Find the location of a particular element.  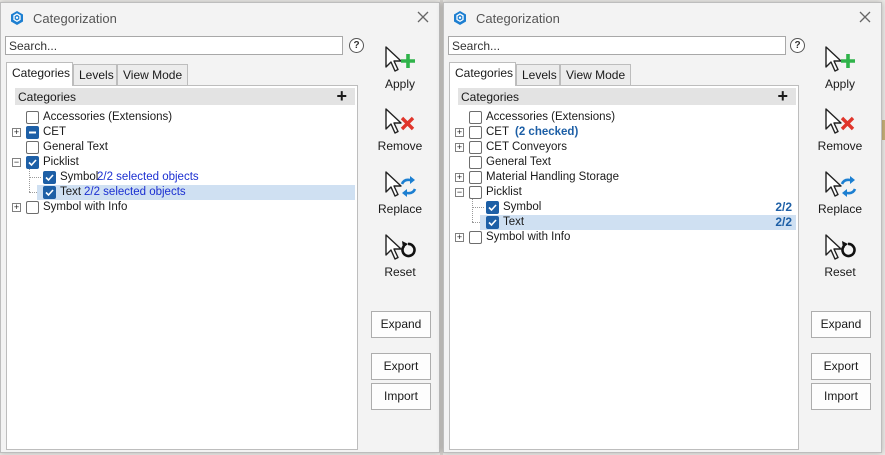

tree-item: + CET Conveyors is located at coordinates (625, 147).